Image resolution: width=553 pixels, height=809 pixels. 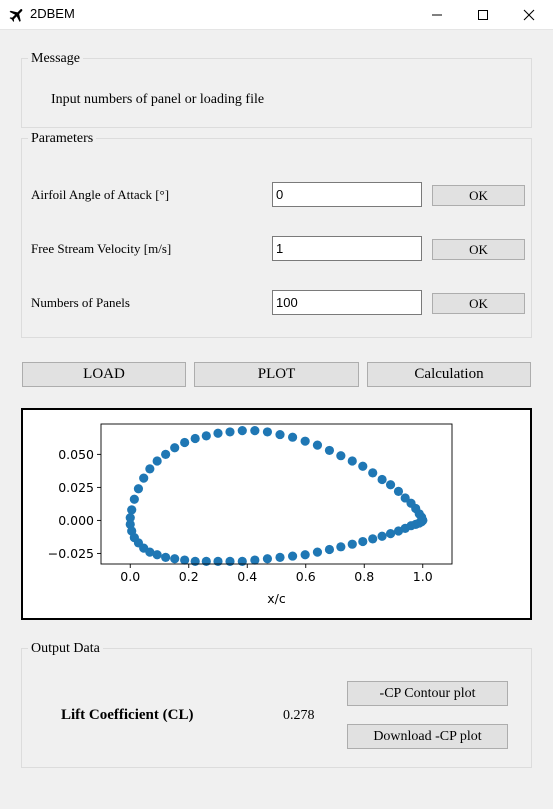 I want to click on x-tick-label: 0.6, so click(x=306, y=576).